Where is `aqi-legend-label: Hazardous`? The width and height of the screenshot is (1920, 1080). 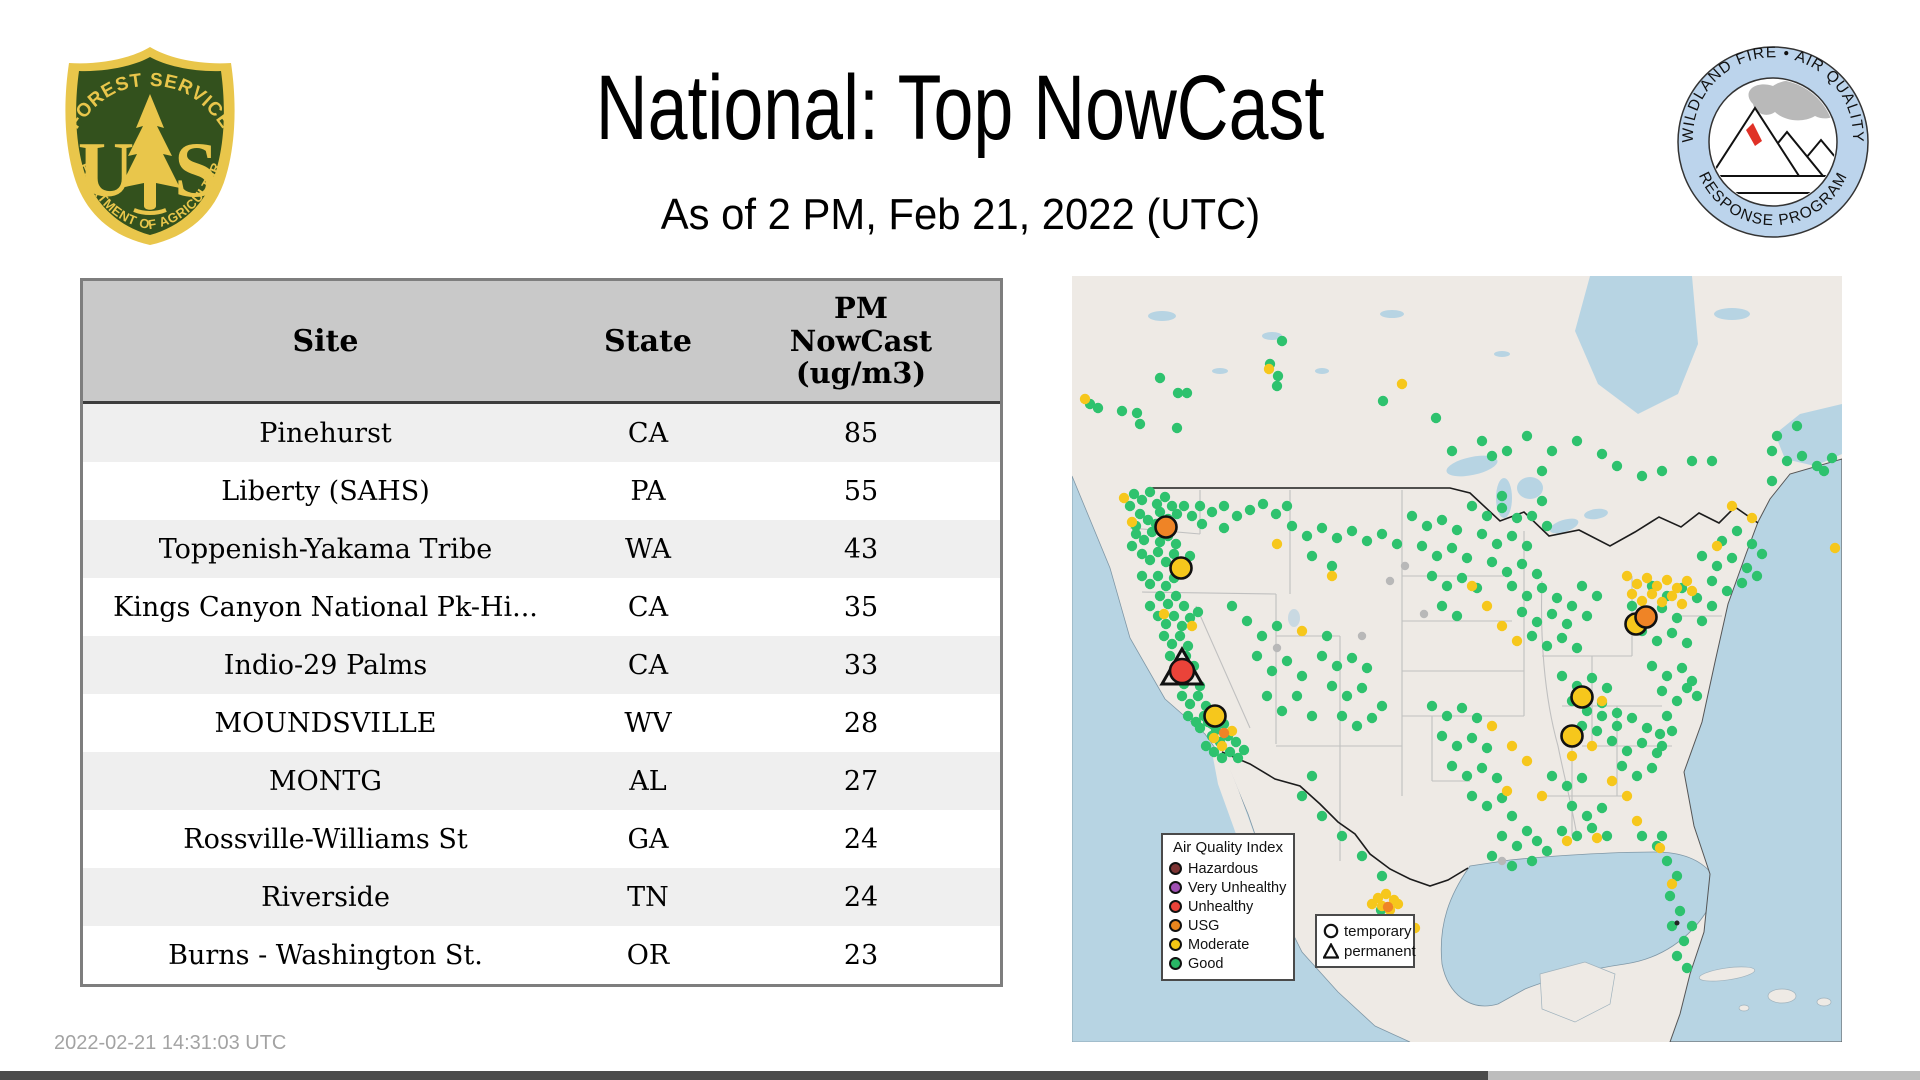 aqi-legend-label: Hazardous is located at coordinates (1223, 868).